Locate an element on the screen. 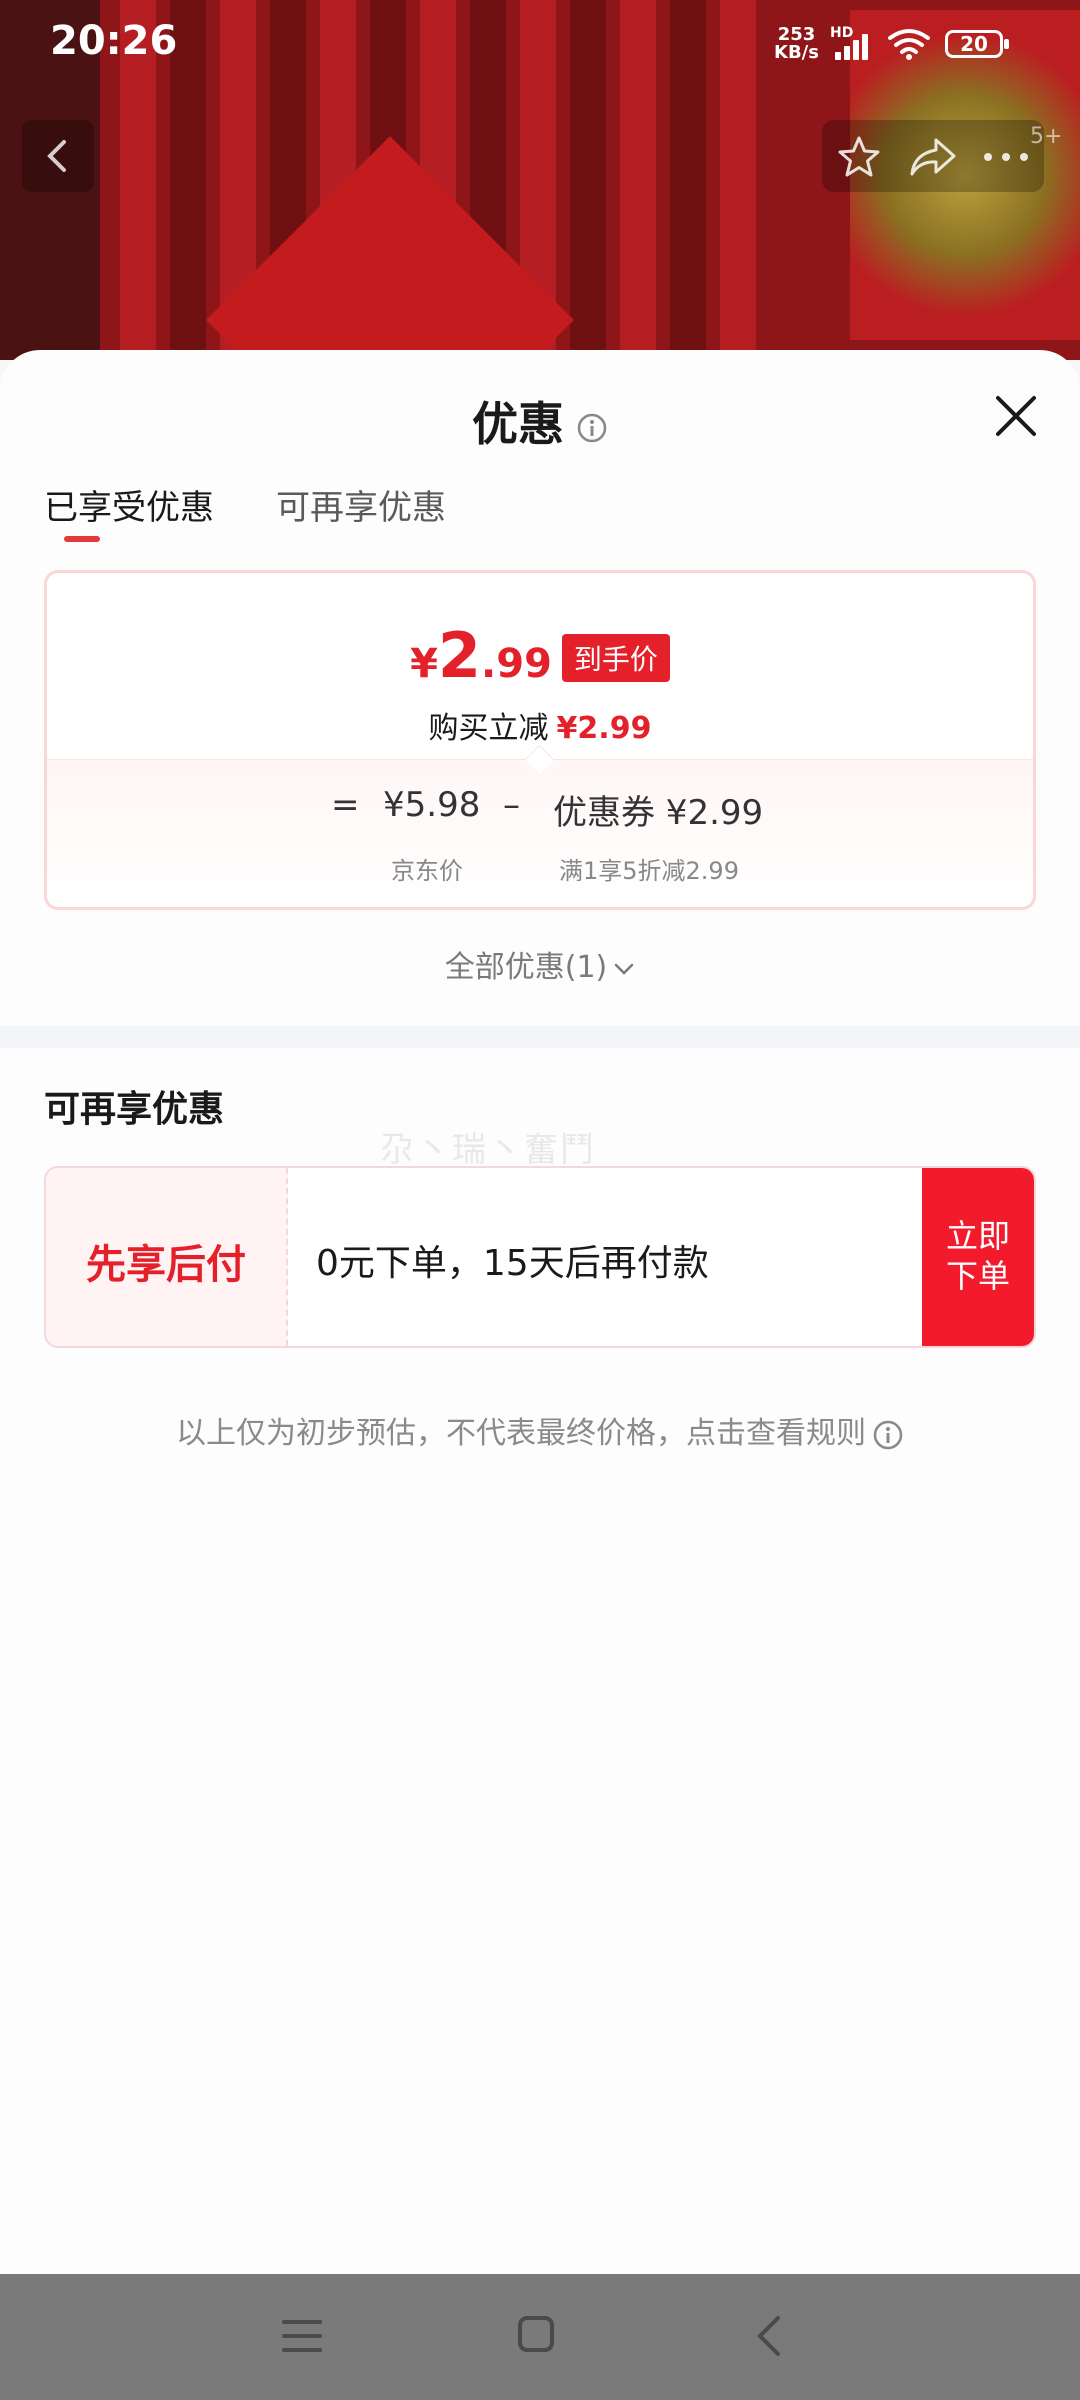 This screenshot has width=1080, height=2400. instant-discount: 购买立减 ¥2.99 is located at coordinates (540, 725).